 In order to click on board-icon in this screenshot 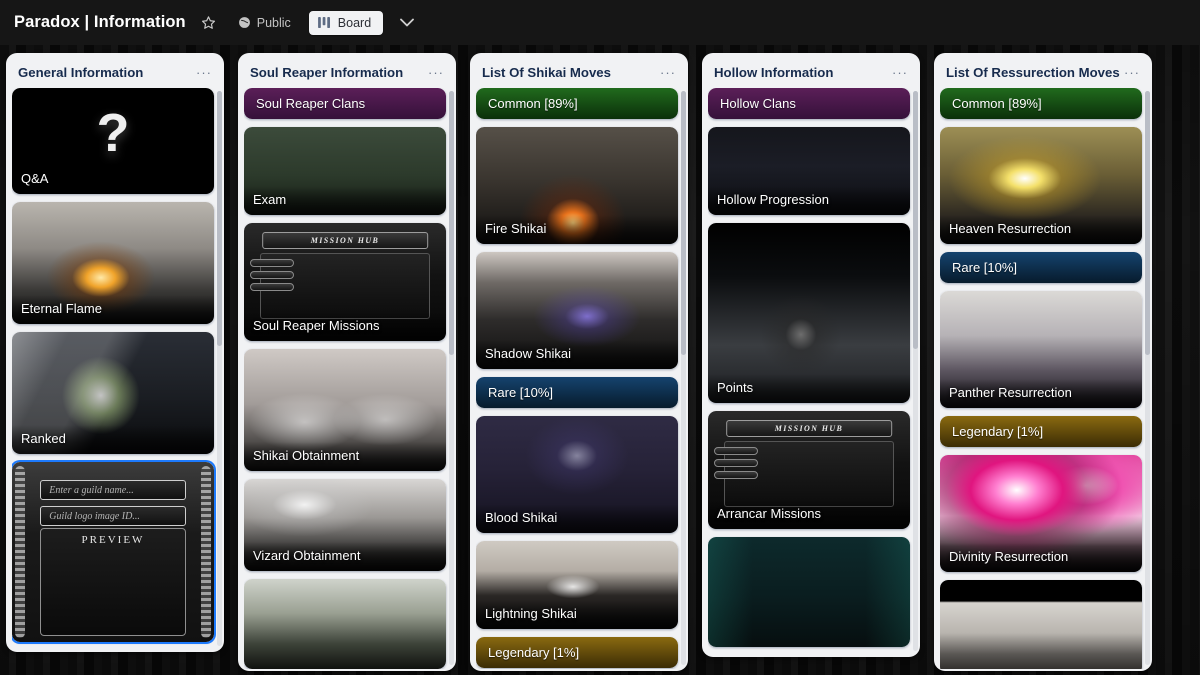, I will do `click(324, 22)`.